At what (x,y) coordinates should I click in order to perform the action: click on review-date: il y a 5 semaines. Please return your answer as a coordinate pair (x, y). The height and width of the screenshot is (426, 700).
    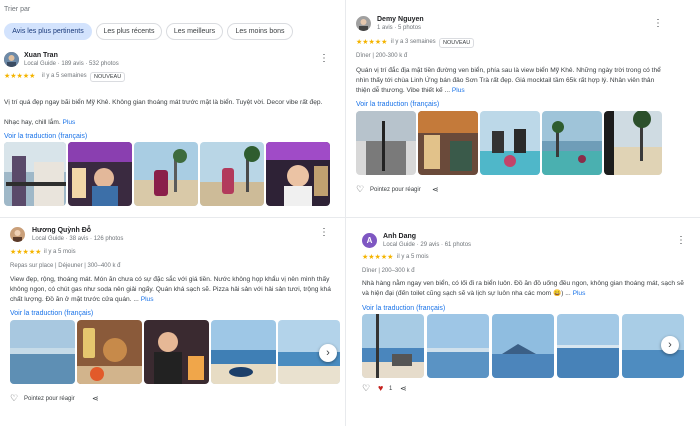
    Looking at the image, I should click on (64, 76).